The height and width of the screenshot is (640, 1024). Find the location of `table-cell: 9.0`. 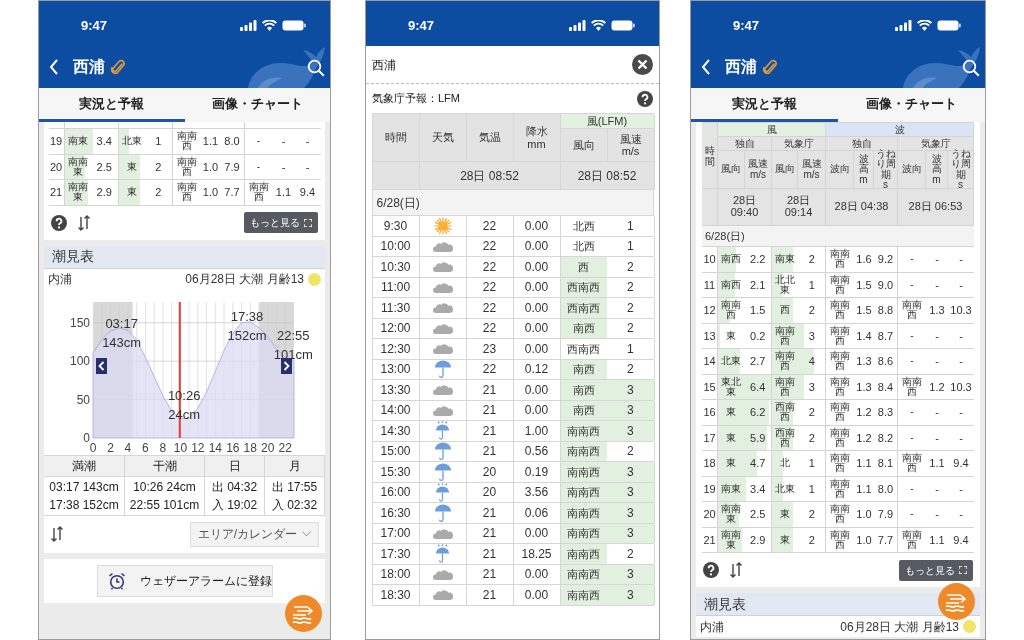

table-cell: 9.0 is located at coordinates (886, 284).